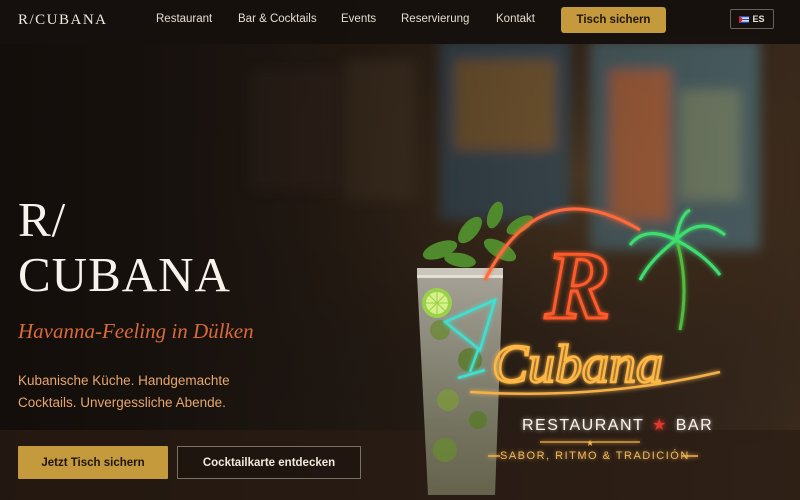 This screenshot has width=800, height=500. What do you see at coordinates (136, 331) in the screenshot?
I see `hero-subtitle: Havanna-Feeling in Dülken` at bounding box center [136, 331].